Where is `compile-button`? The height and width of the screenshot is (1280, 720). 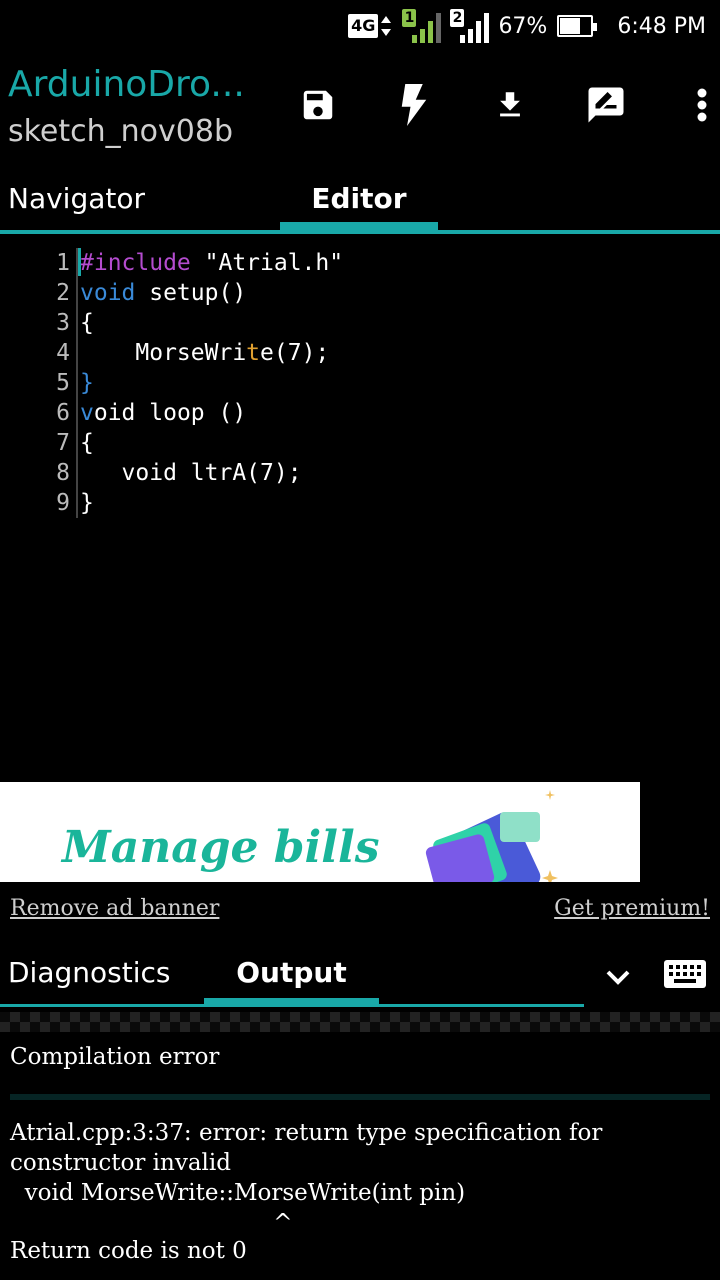
compile-button is located at coordinates (414, 105).